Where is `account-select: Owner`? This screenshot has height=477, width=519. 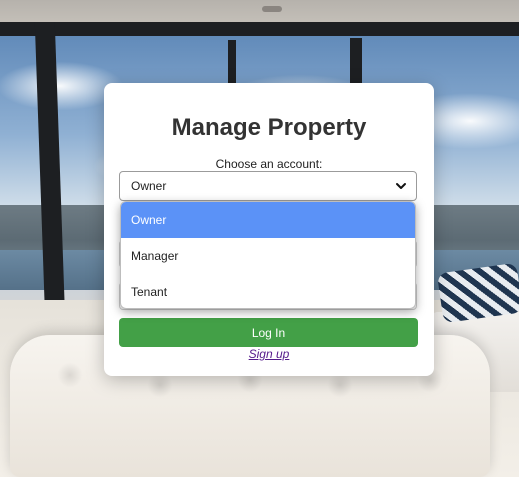
account-select: Owner is located at coordinates (268, 186).